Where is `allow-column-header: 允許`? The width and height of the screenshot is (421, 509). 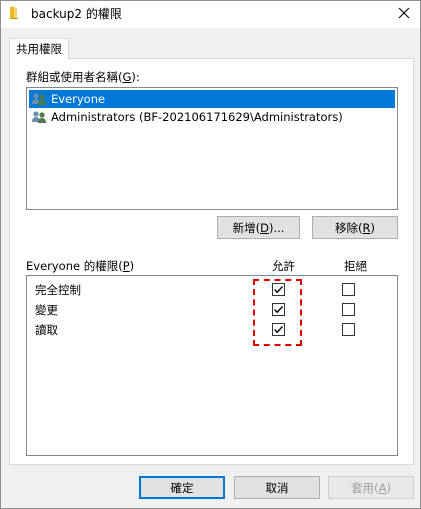 allow-column-header: 允許 is located at coordinates (283, 266).